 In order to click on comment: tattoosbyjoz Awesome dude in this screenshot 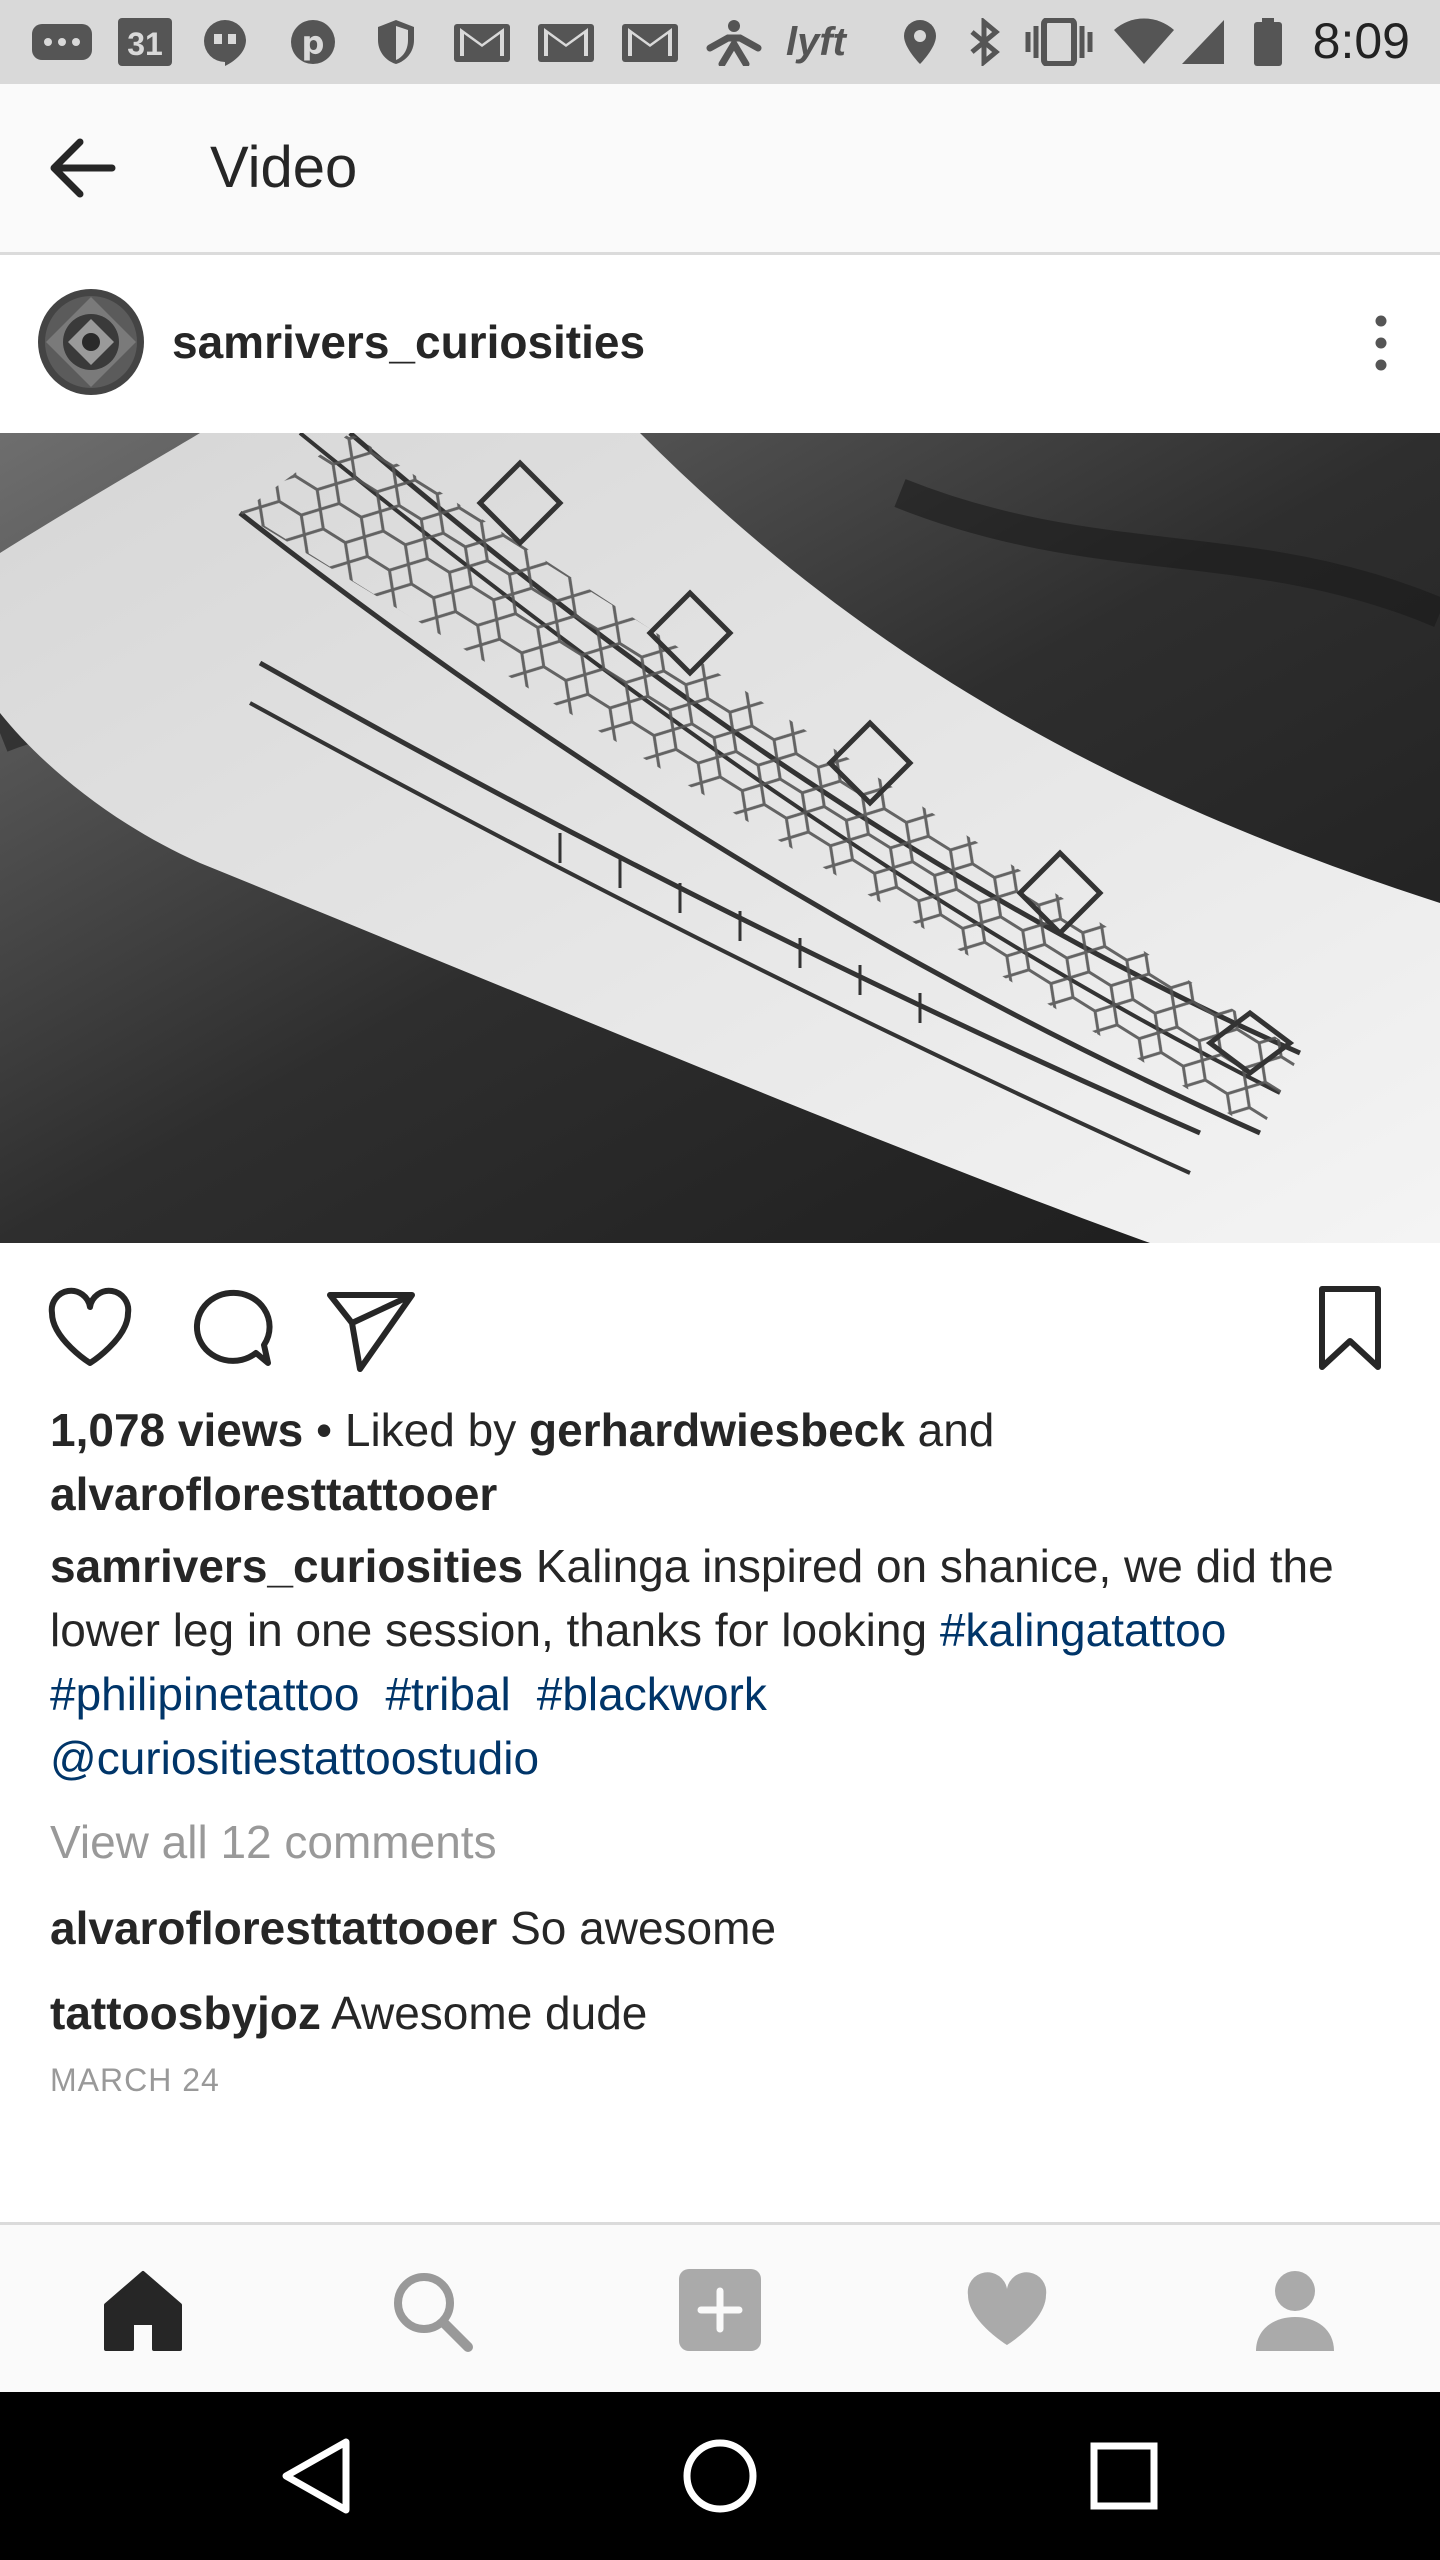, I will do `click(348, 2013)`.